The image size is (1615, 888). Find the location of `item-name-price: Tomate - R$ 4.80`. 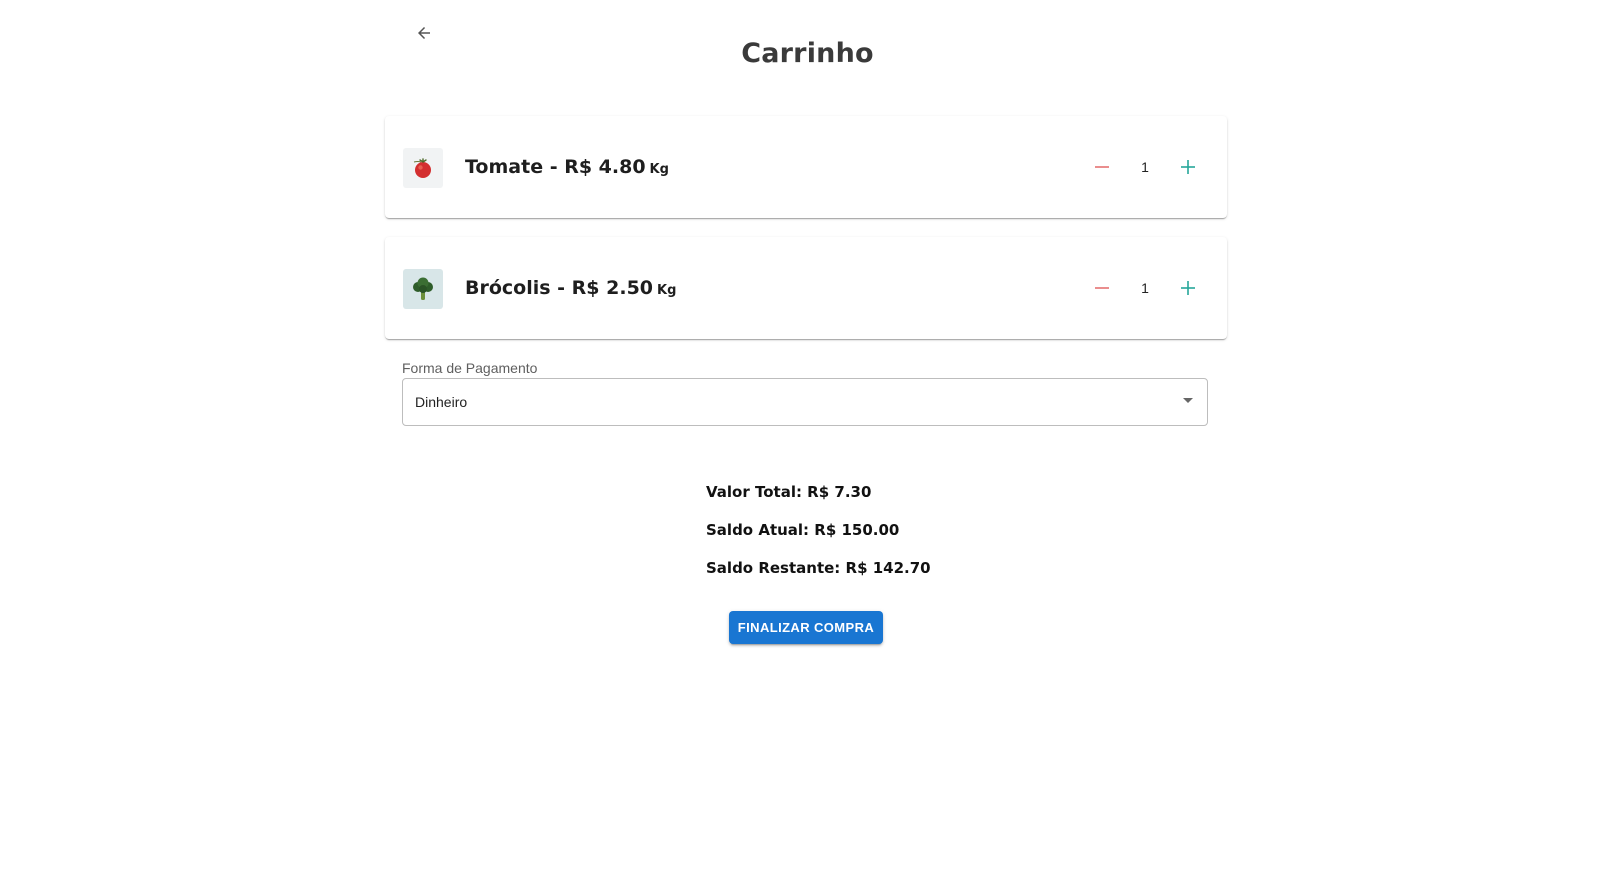

item-name-price: Tomate - R$ 4.80 is located at coordinates (555, 167).